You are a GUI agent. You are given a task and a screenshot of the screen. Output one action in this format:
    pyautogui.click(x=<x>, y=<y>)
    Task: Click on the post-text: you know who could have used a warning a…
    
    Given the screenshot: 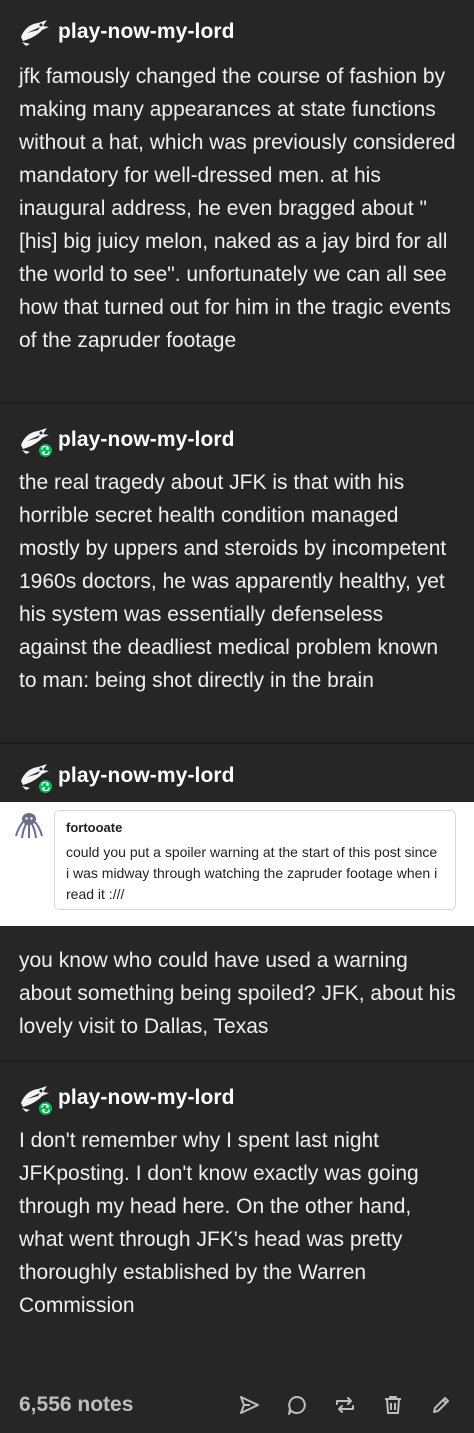 What is the action you would take?
    pyautogui.click(x=237, y=993)
    